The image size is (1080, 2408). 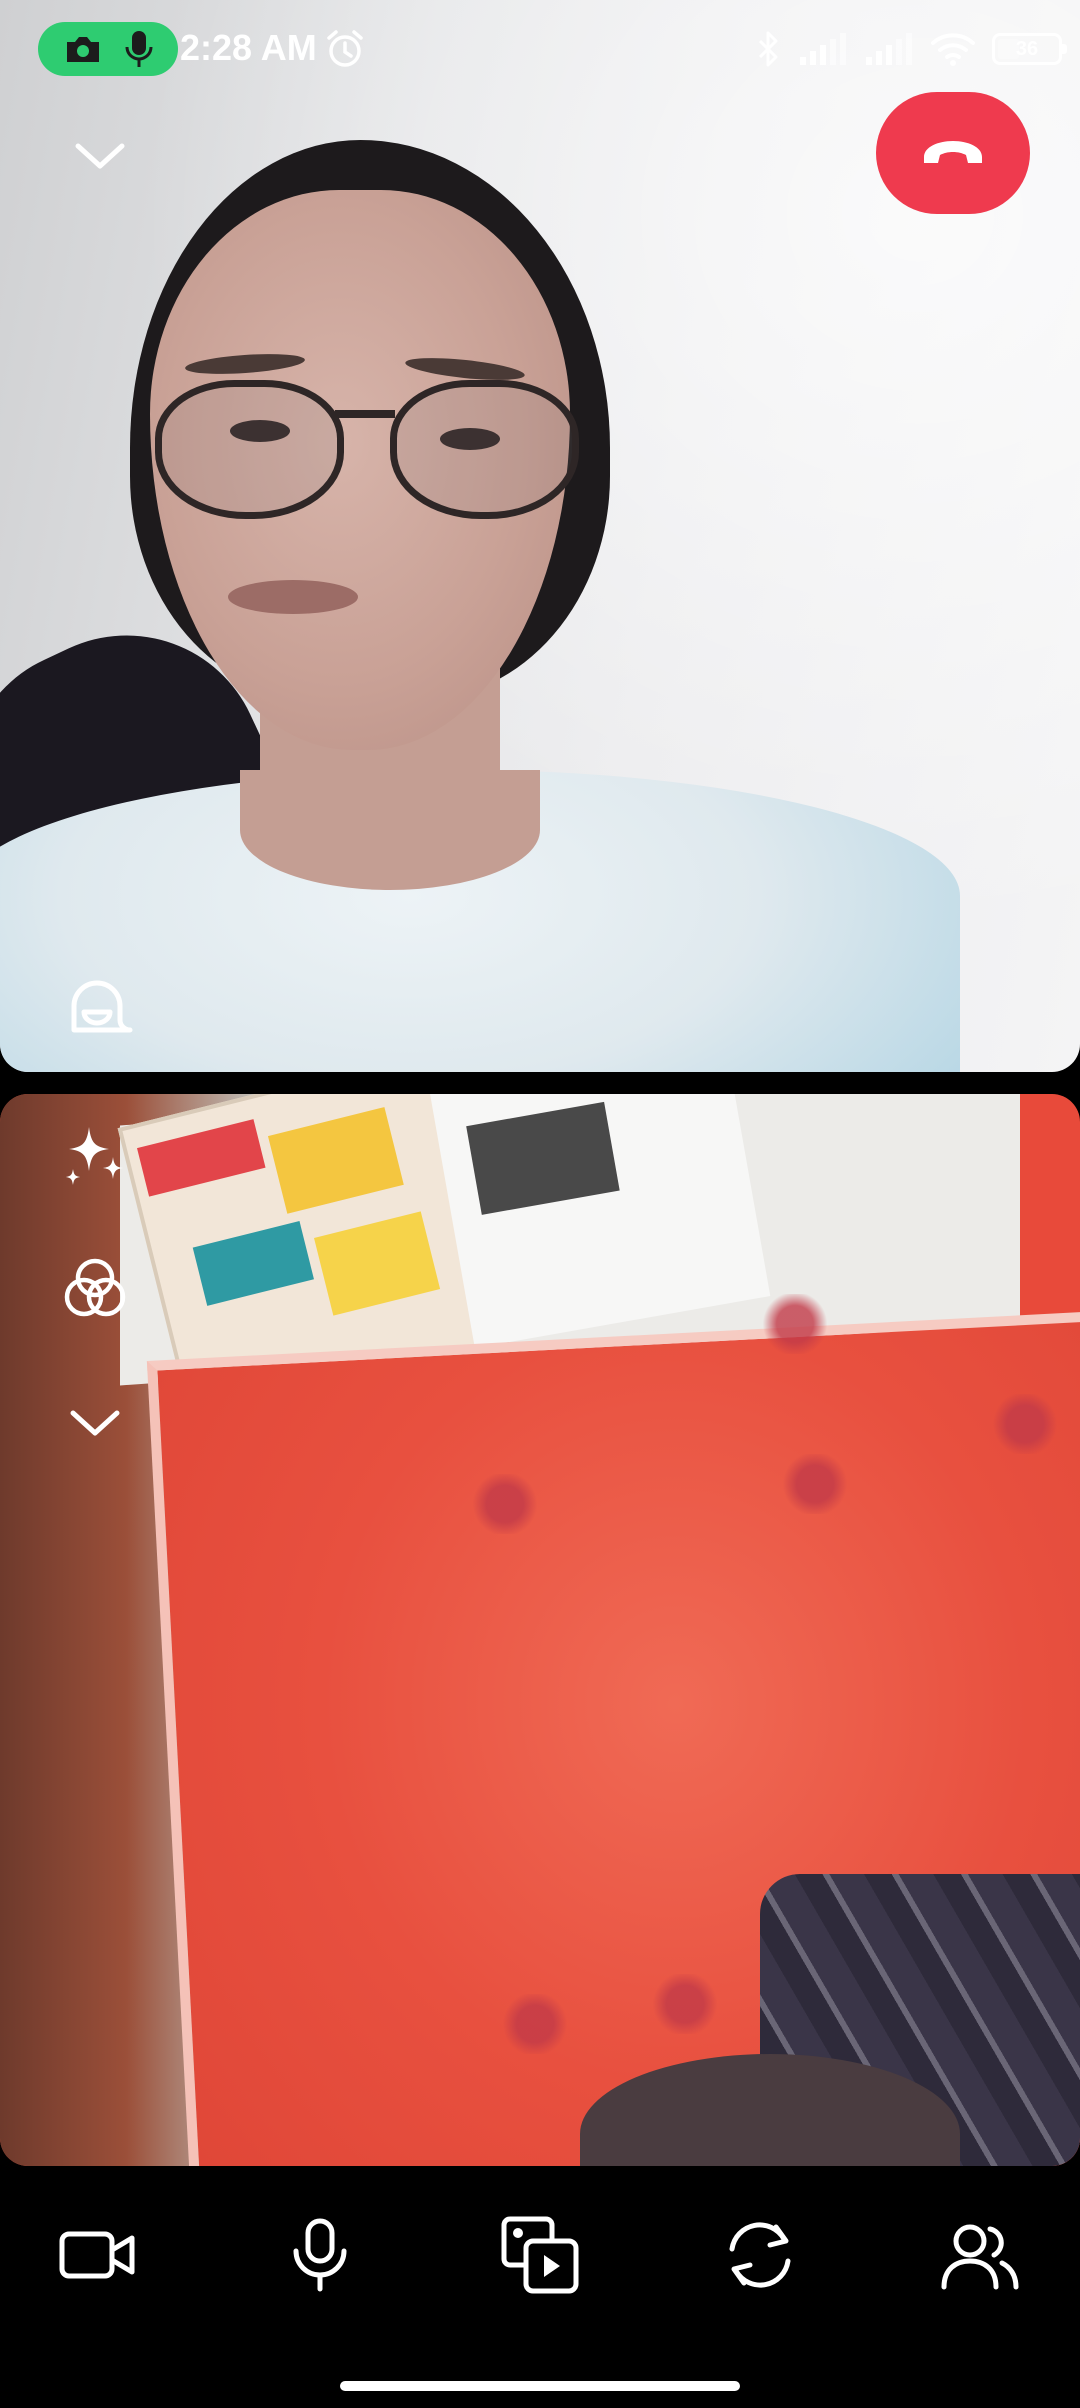 What do you see at coordinates (953, 49) in the screenshot?
I see `wifi-icon` at bounding box center [953, 49].